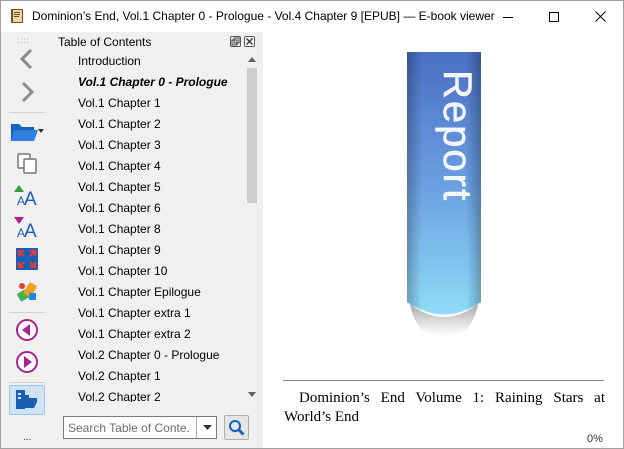 This screenshot has height=449, width=624. I want to click on forward-button, so click(27, 92).